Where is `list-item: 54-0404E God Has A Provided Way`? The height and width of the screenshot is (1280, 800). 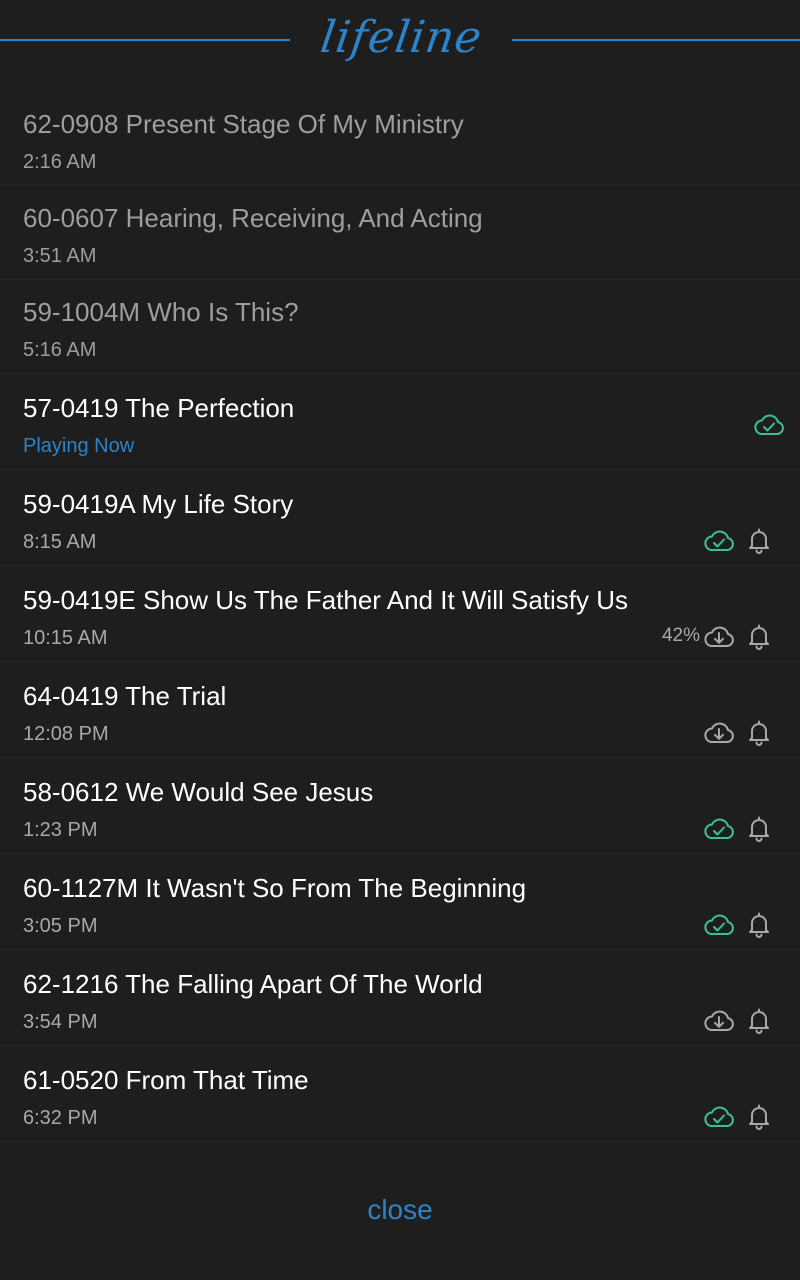 list-item: 54-0404E God Has A Provided Way is located at coordinates (400, 1154).